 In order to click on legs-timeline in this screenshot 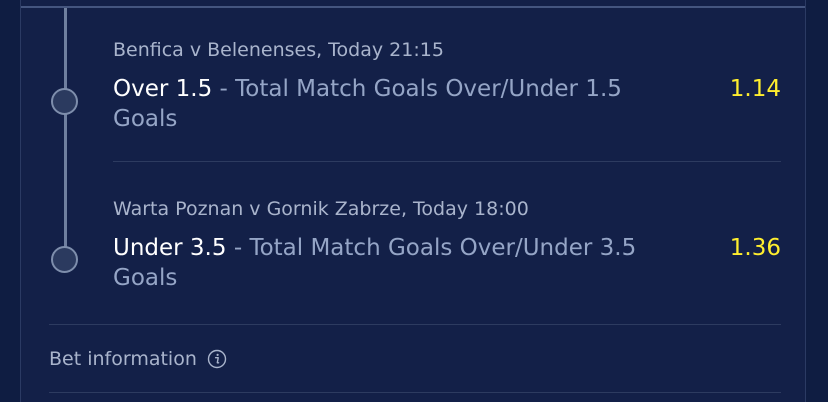, I will do `click(65, 134)`.